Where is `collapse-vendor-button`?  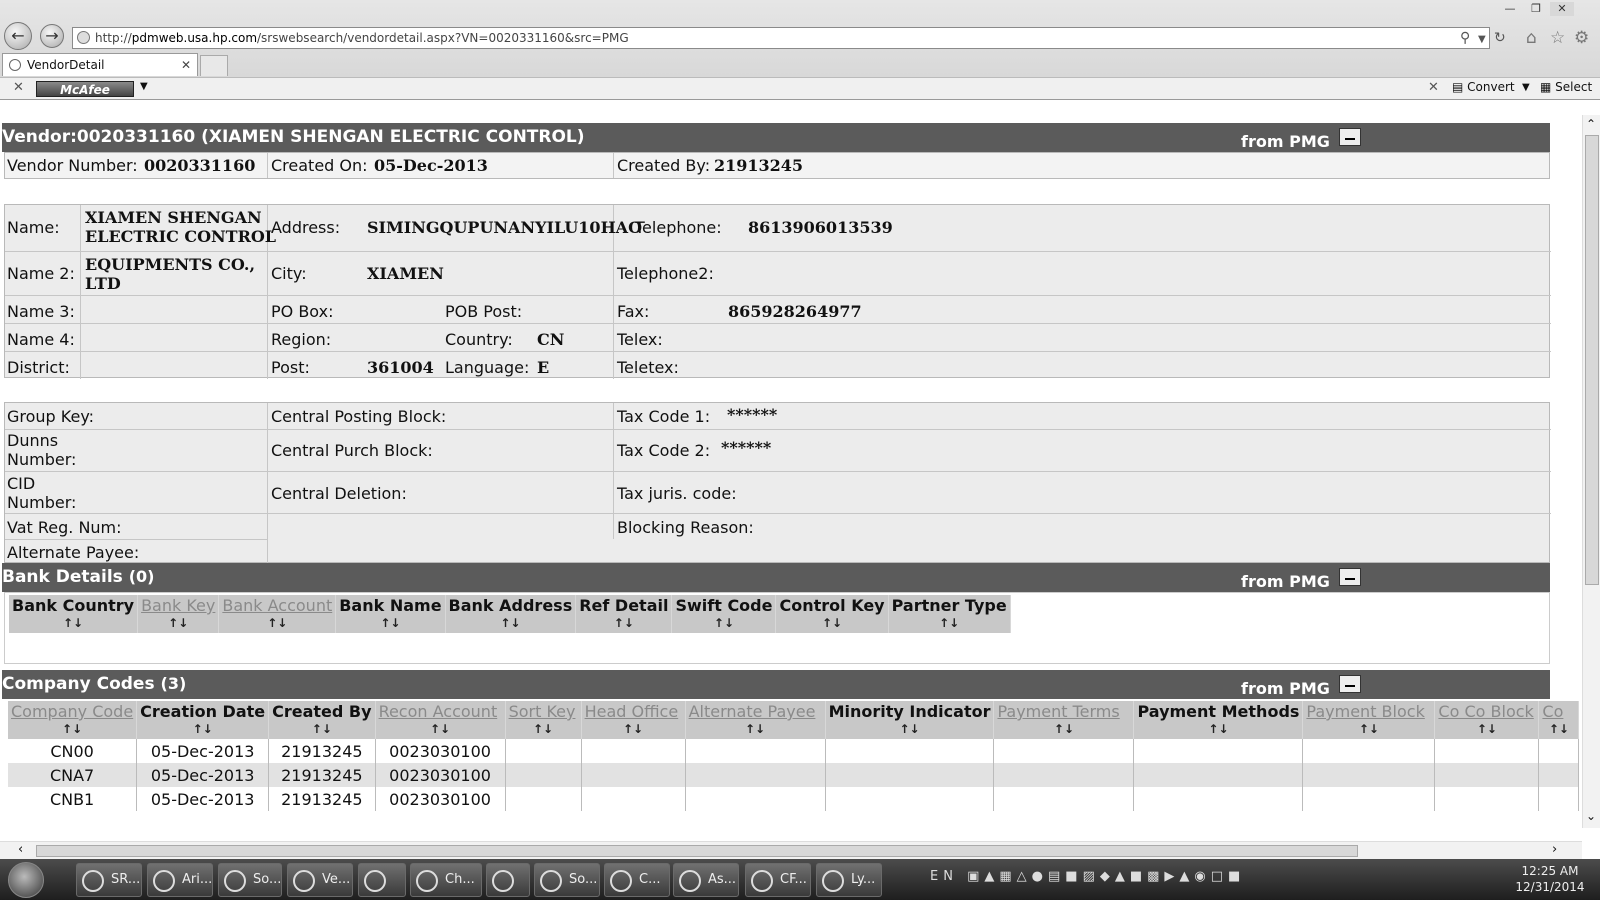
collapse-vendor-button is located at coordinates (1350, 137).